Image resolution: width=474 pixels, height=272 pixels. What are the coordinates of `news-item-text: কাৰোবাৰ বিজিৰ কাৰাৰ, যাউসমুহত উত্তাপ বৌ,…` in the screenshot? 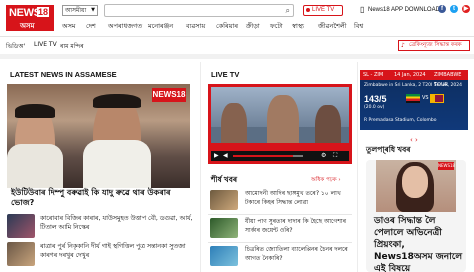 It's located at (116, 223).